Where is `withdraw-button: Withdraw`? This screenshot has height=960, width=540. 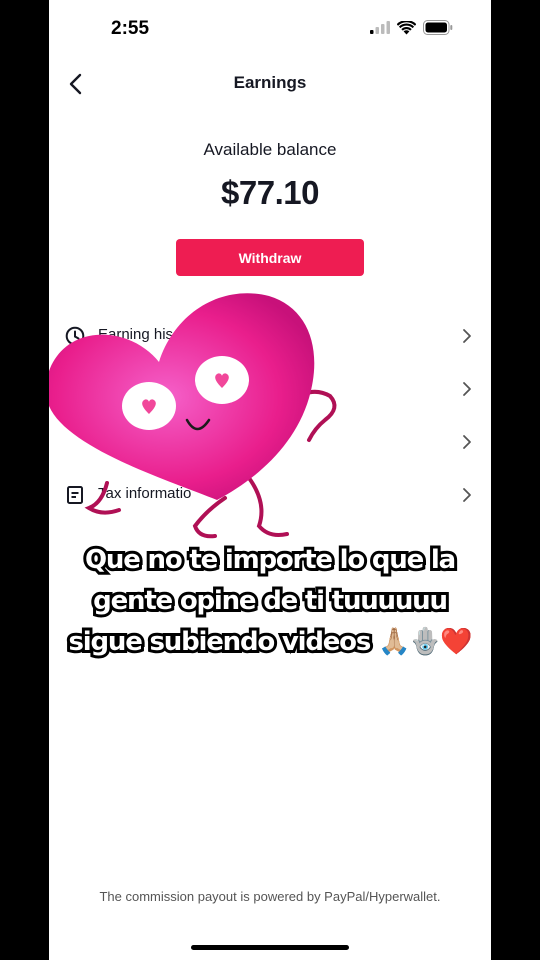 withdraw-button: Withdraw is located at coordinates (270, 257).